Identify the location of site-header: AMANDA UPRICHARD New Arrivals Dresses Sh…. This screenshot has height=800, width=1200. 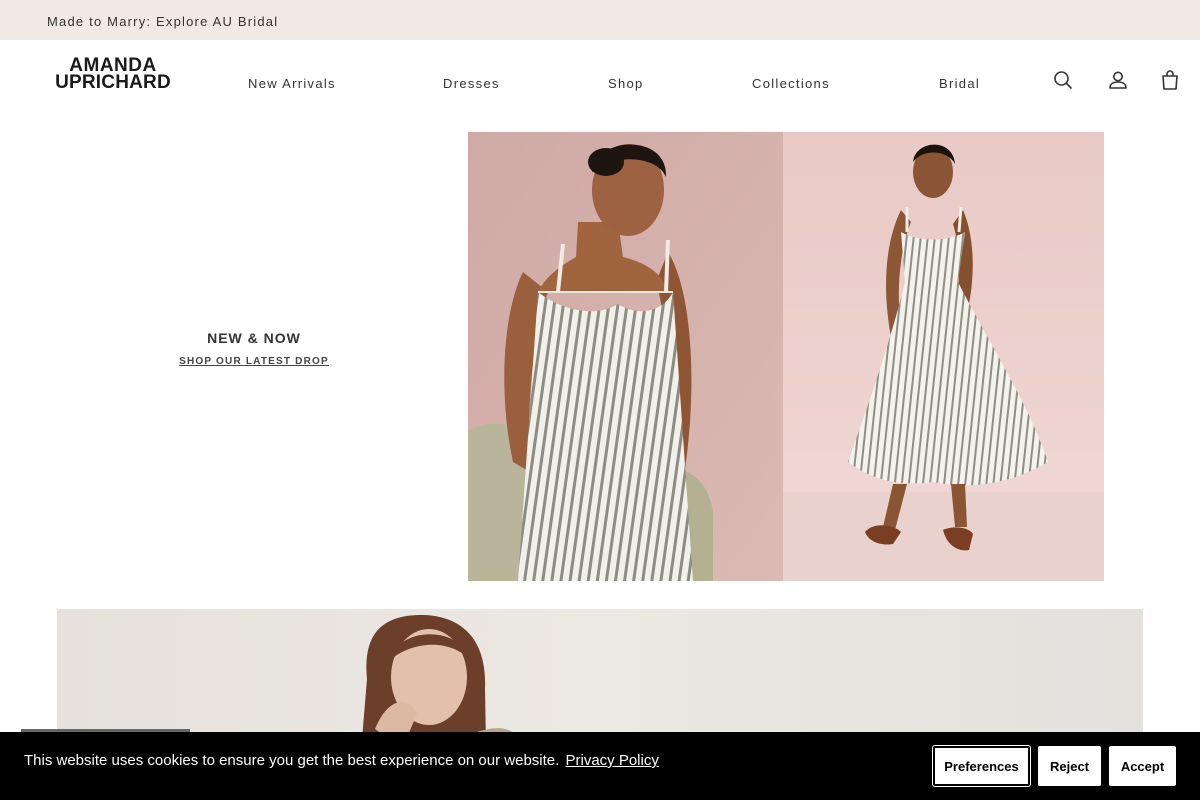
(600, 80).